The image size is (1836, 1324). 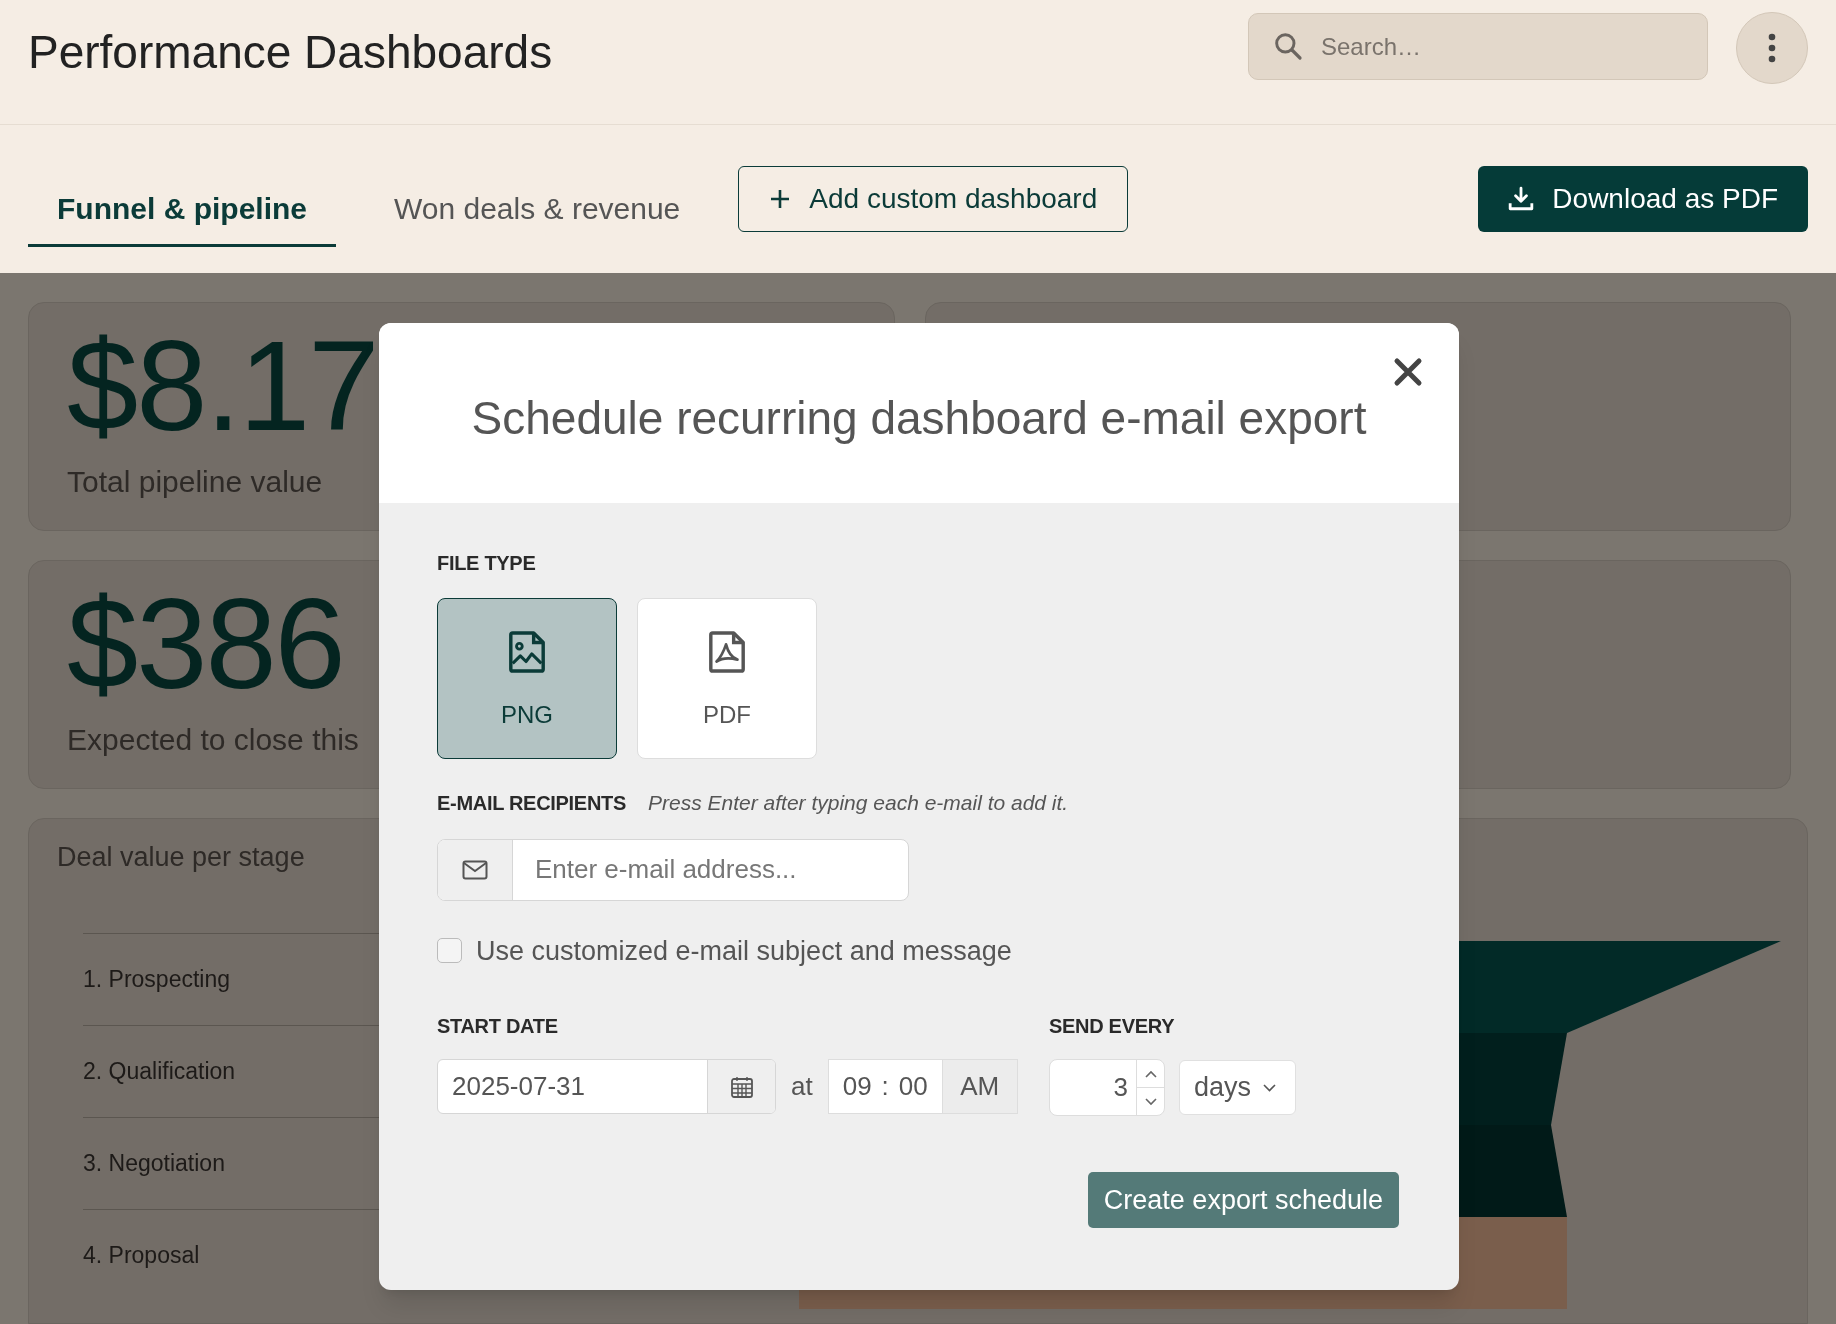 What do you see at coordinates (1288, 46) in the screenshot?
I see `search-icon` at bounding box center [1288, 46].